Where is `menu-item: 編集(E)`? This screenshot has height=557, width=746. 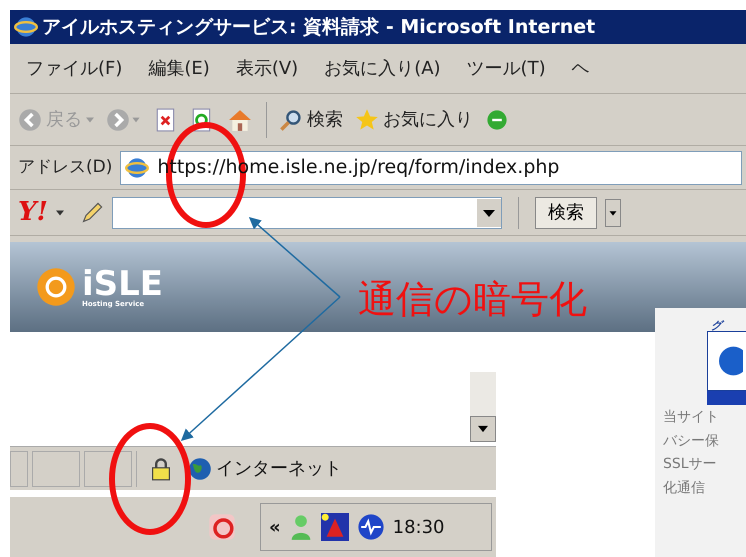 menu-item: 編集(E) is located at coordinates (179, 68).